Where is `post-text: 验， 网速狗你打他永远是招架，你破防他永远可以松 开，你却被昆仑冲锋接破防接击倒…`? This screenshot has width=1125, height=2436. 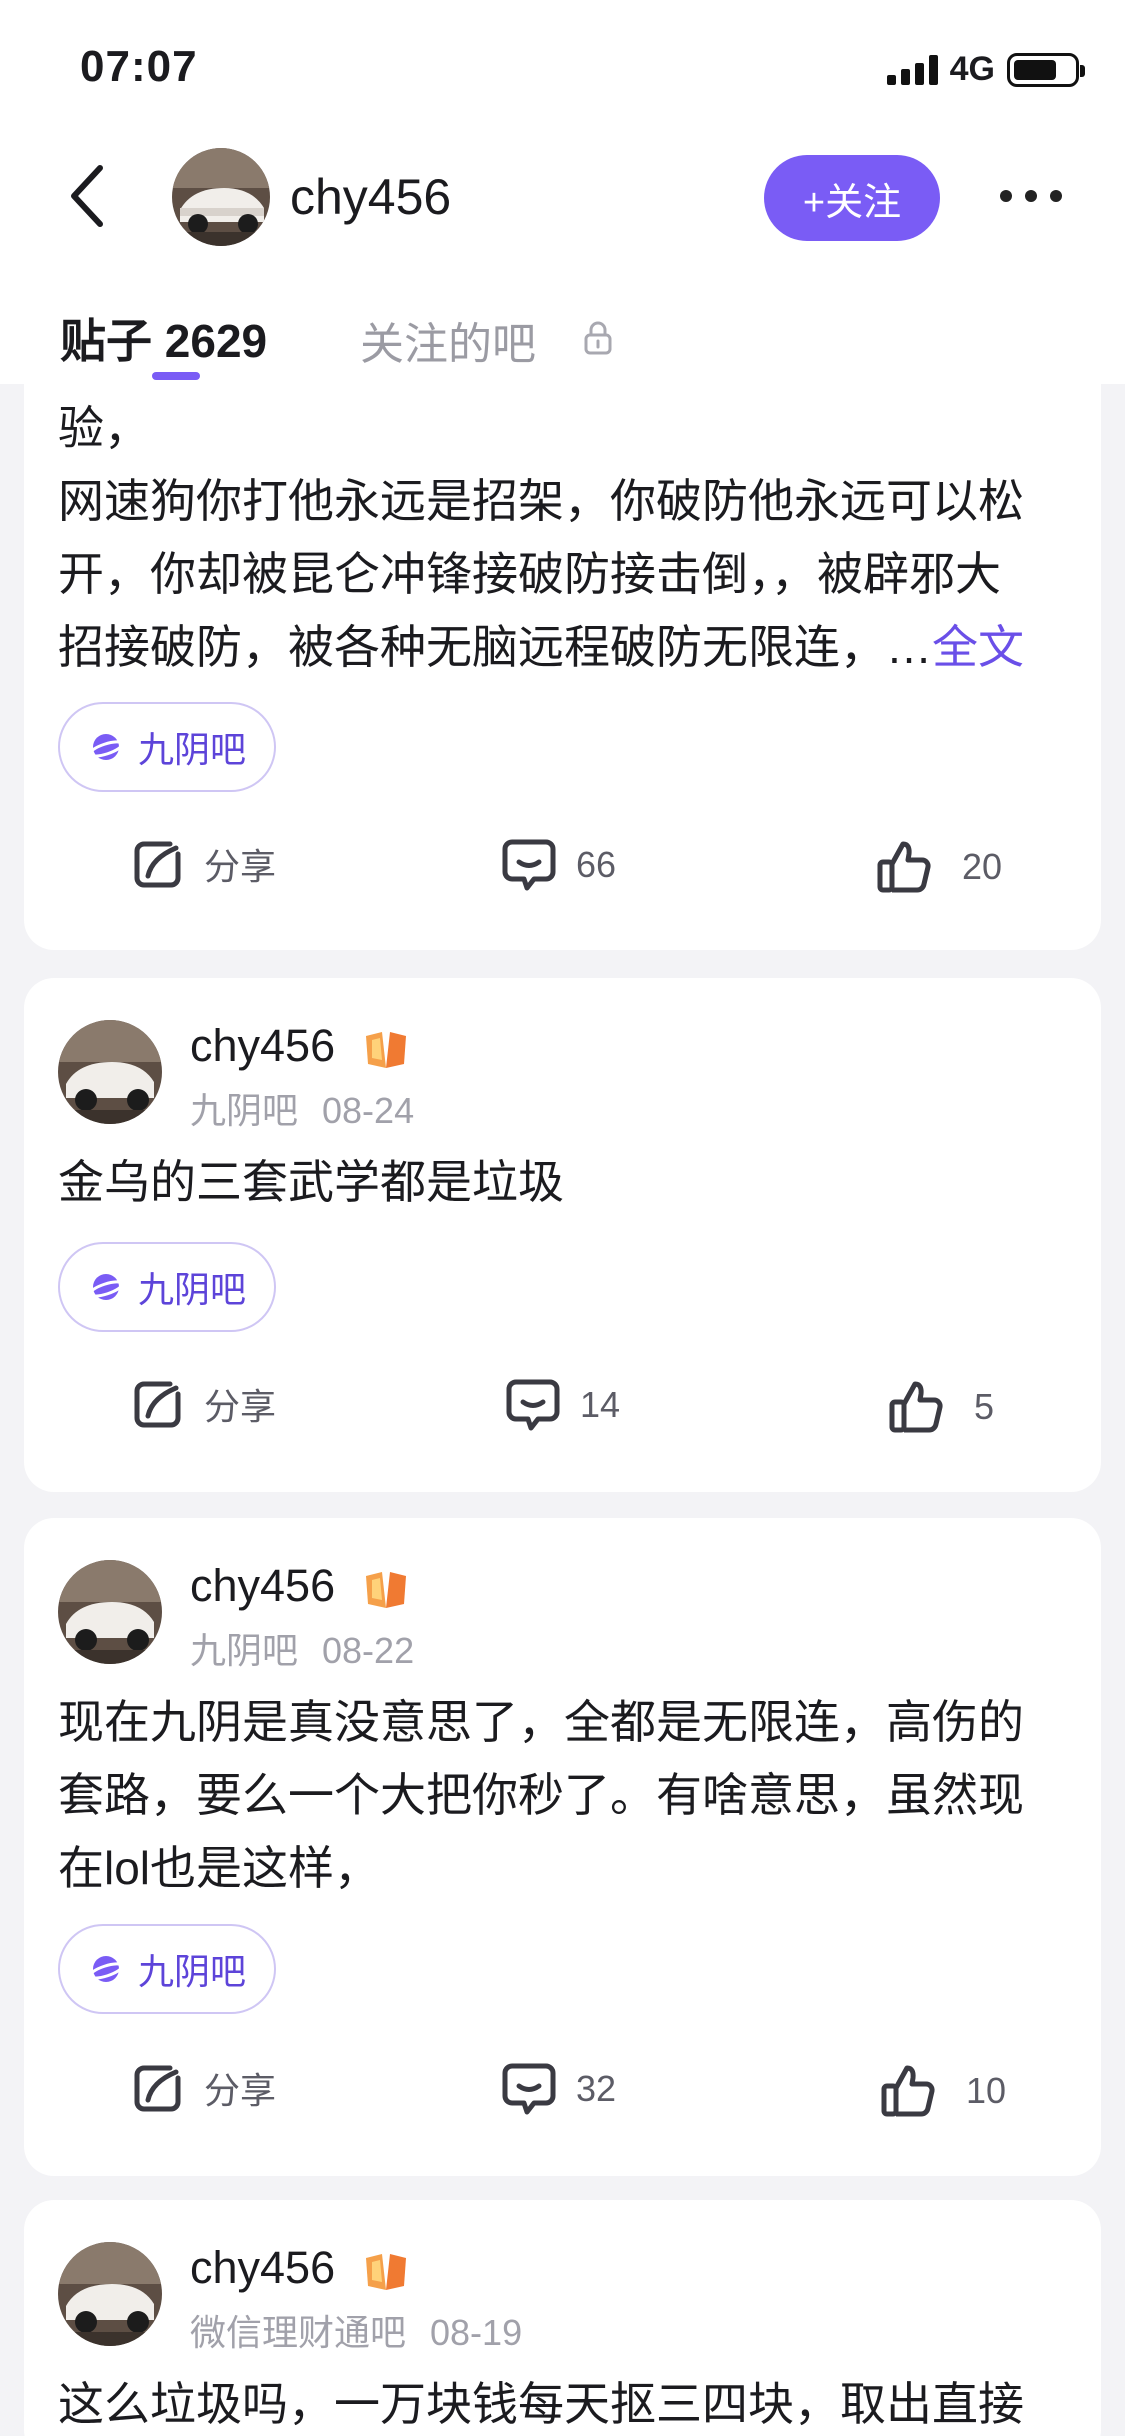
post-text: 验， 网速狗你打他永远是招架，你破防他永远可以松 开，你却被昆仑冲锋接破防接击倒… is located at coordinates (578, 538).